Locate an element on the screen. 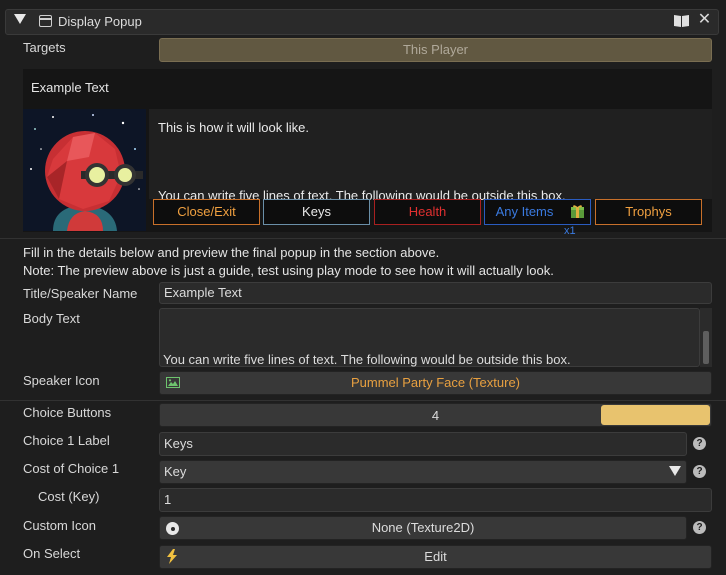 This screenshot has width=726, height=575. preview-choice-keys: Keys is located at coordinates (316, 212).